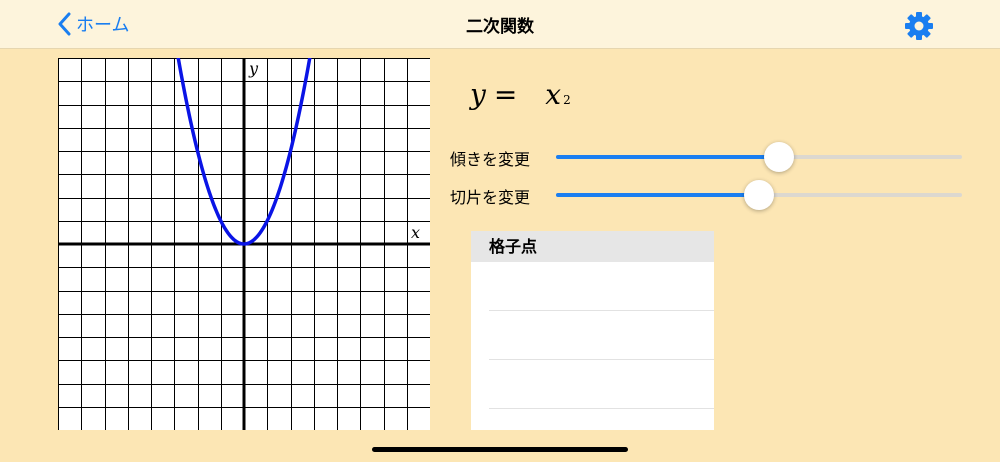 This screenshot has width=1000, height=462. I want to click on lattice-points-table: 格子点, so click(592, 330).